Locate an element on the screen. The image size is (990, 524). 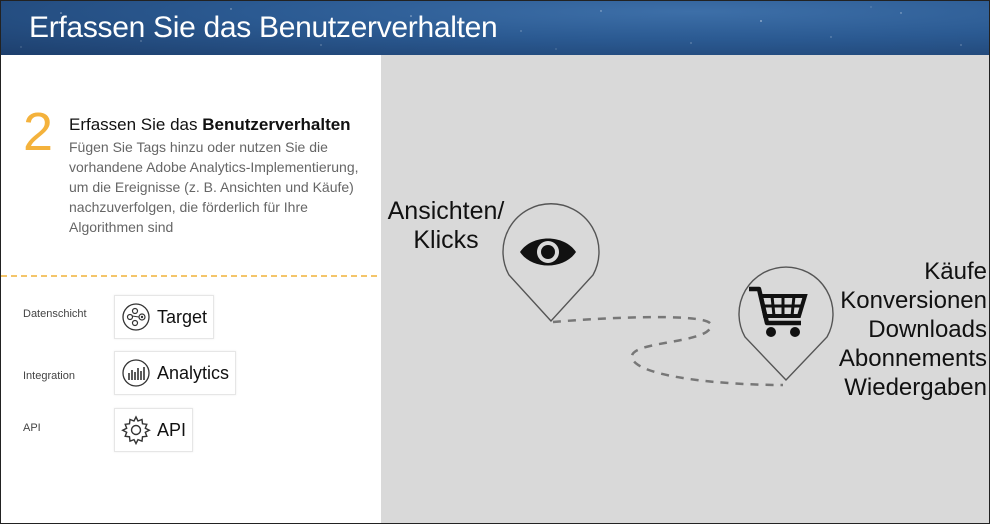
target-chip: Target is located at coordinates (164, 317).